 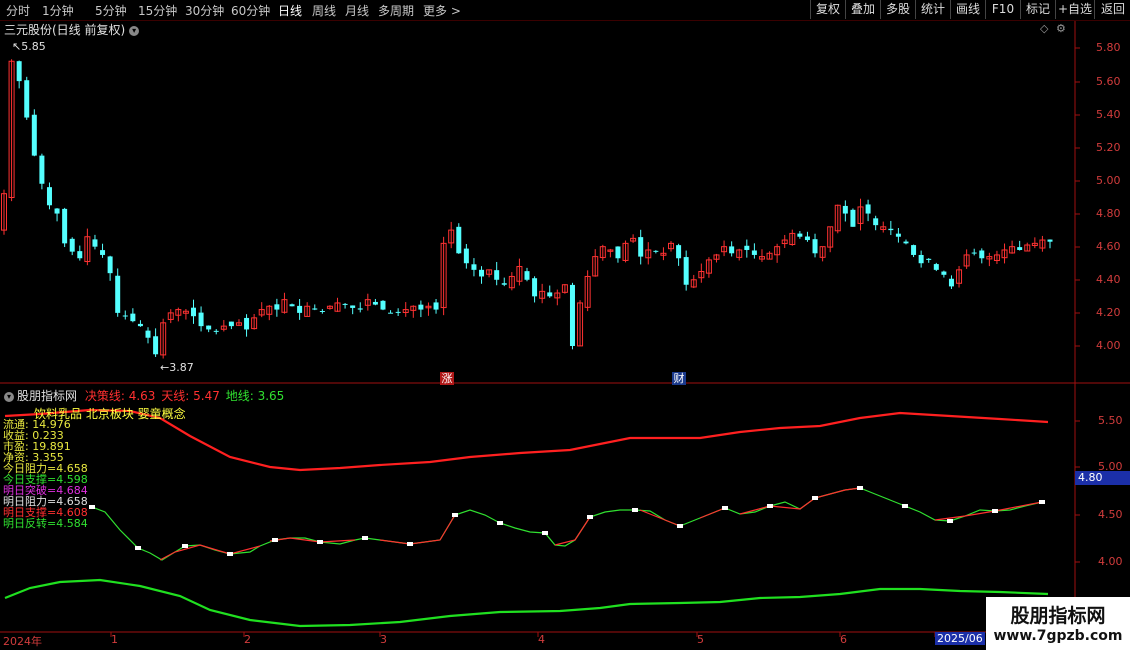 What do you see at coordinates (1108, 213) in the screenshot?
I see `price-axis-label: 4.80` at bounding box center [1108, 213].